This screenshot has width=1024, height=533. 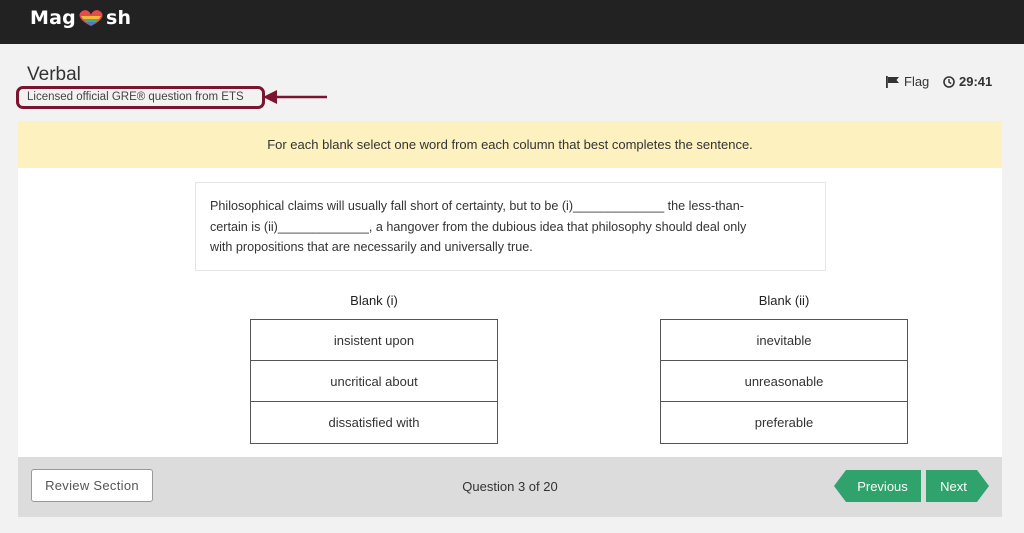 What do you see at coordinates (512, 22) in the screenshot?
I see `top-bar: Mag sh` at bounding box center [512, 22].